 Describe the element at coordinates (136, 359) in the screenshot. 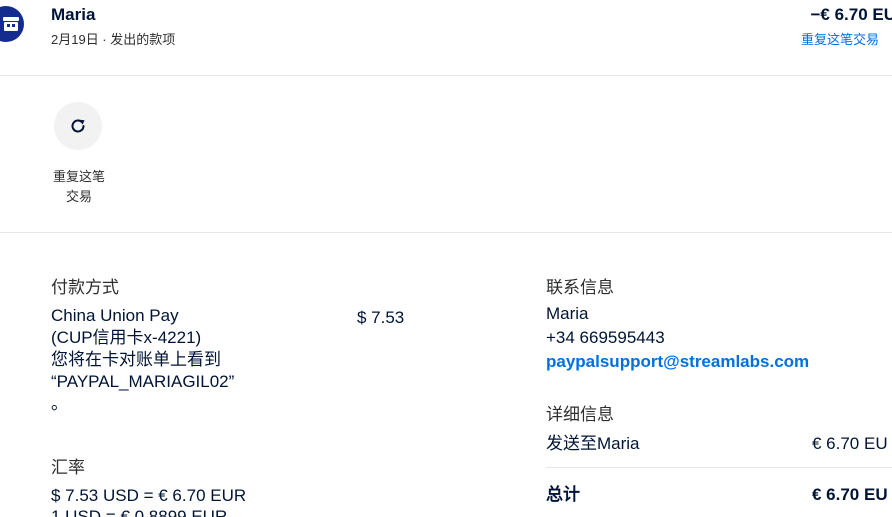

I see `payment-method-line: 您将在卡对账单上看到` at that location.